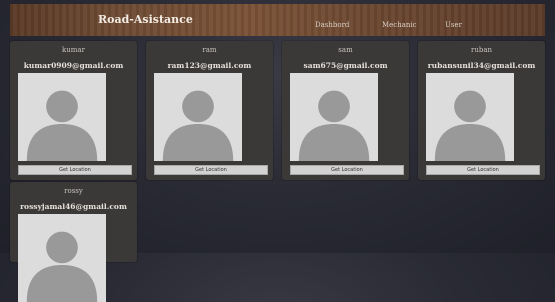 The width and height of the screenshot is (555, 302). I want to click on user-card-kumar: kumar kumar0909@gmail.com Get Location, so click(73, 110).